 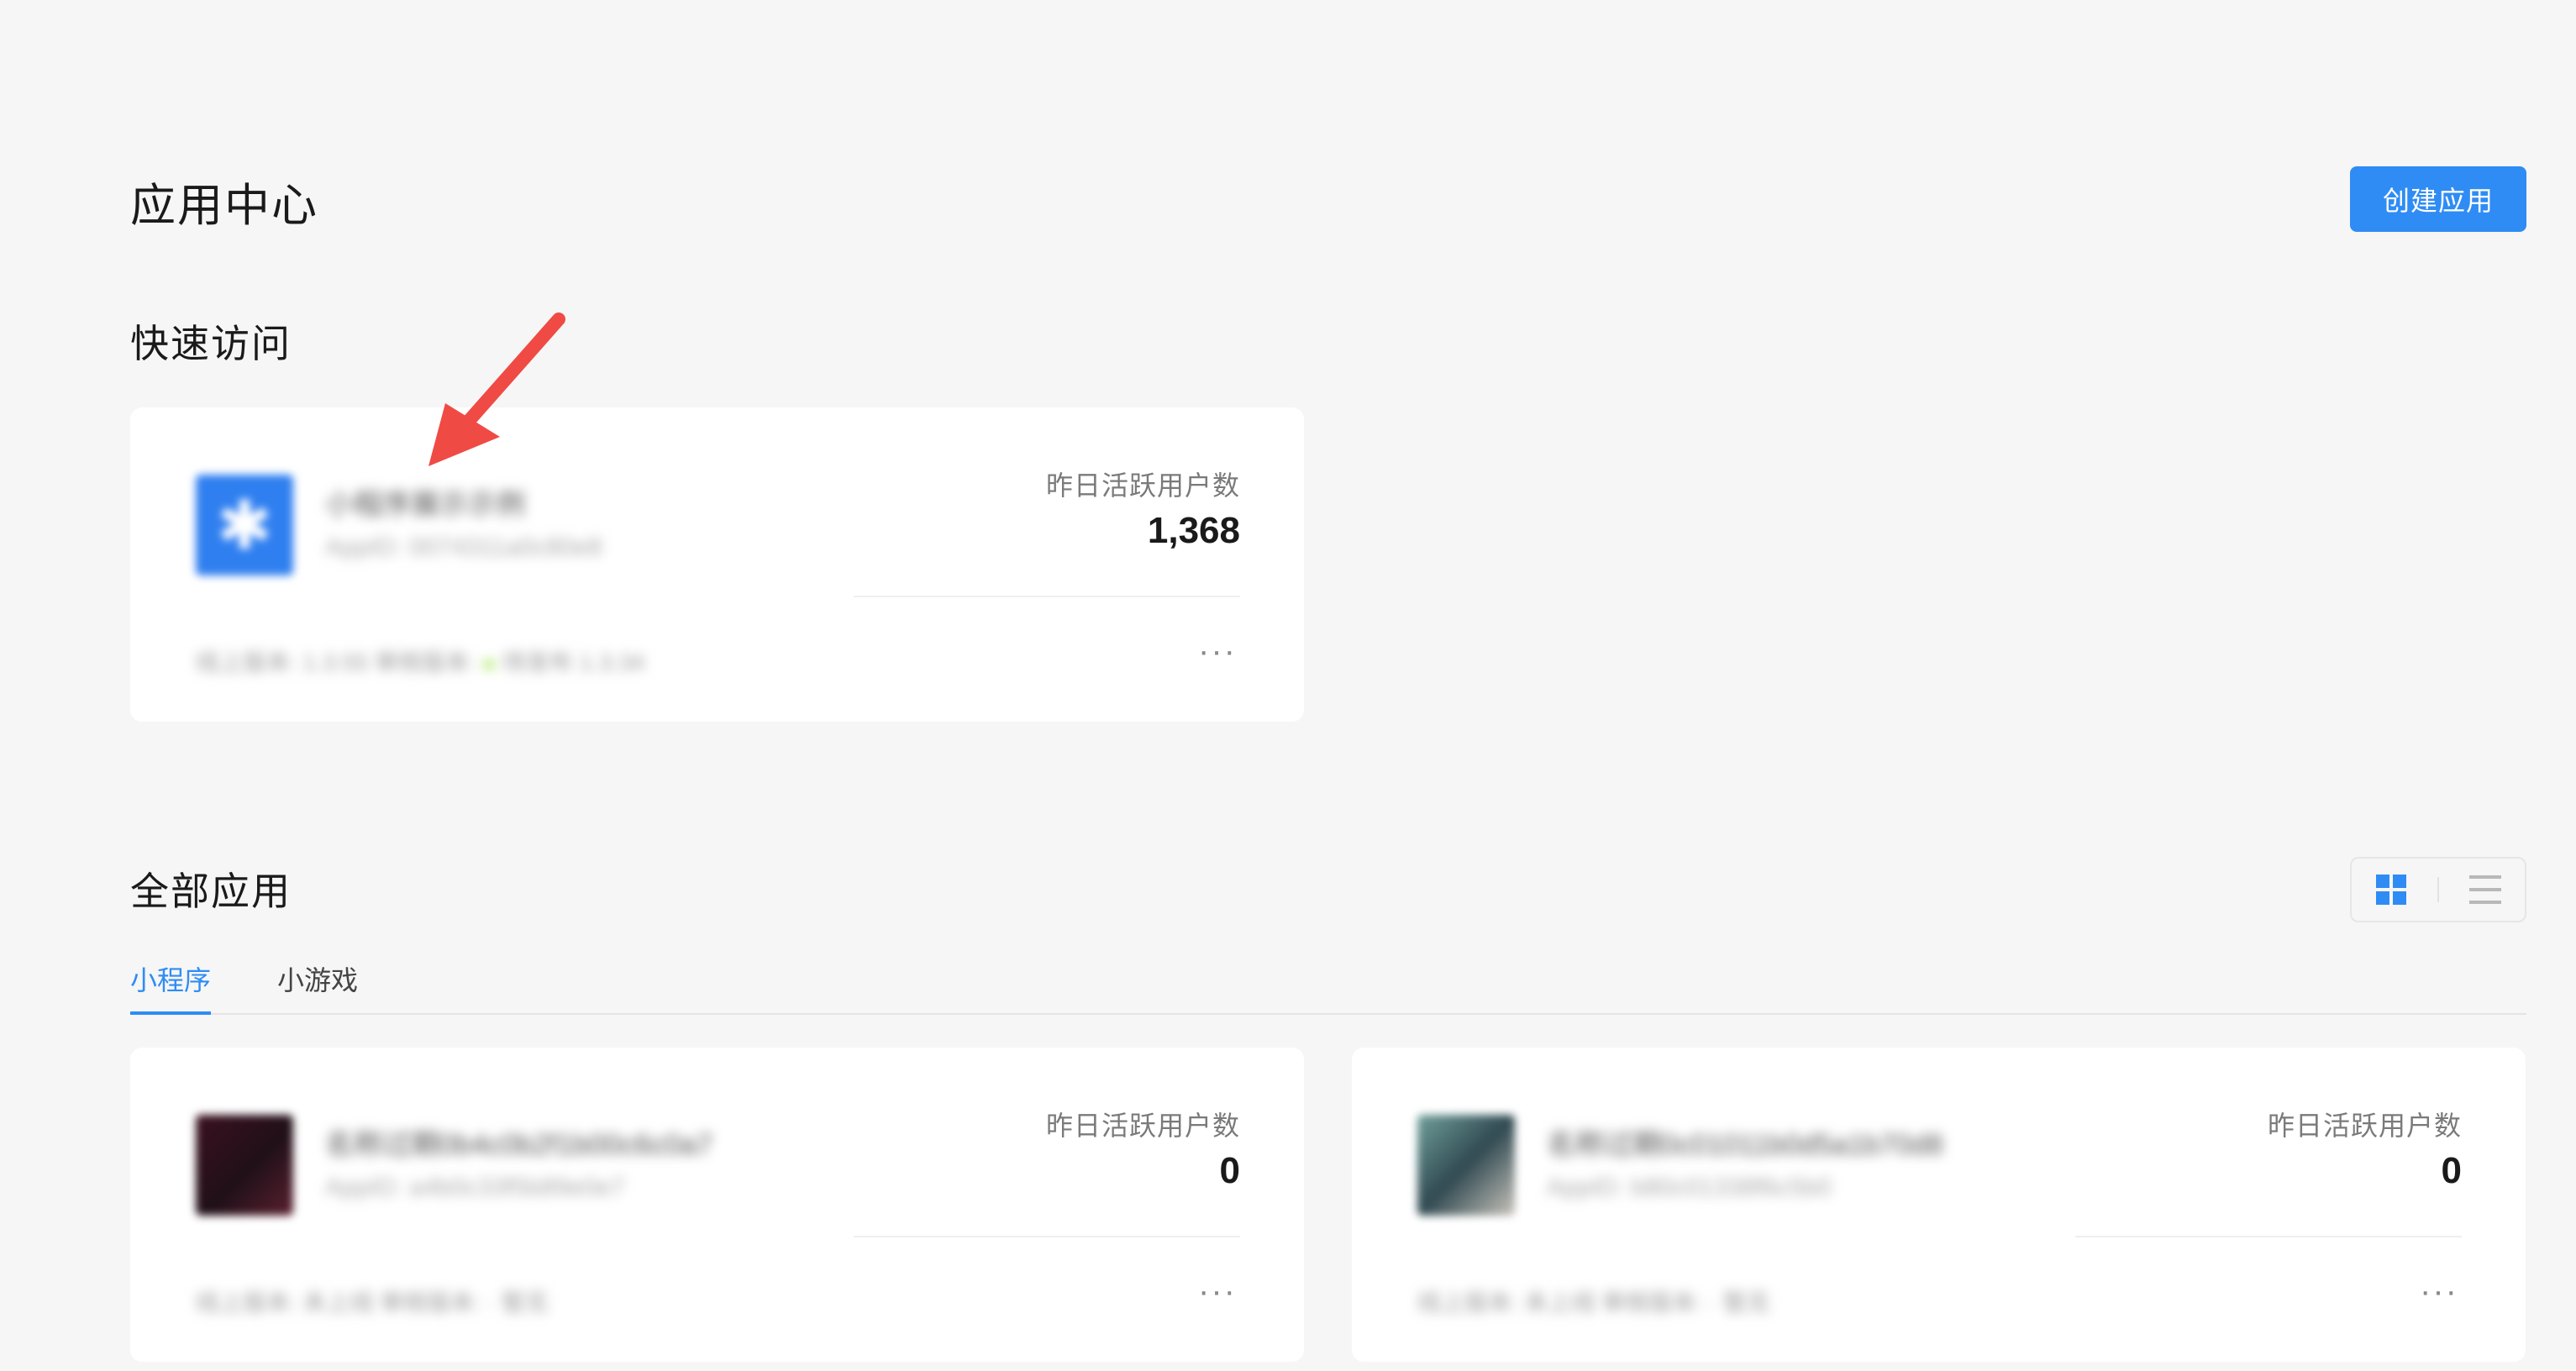 I want to click on list-view-button, so click(x=2485, y=890).